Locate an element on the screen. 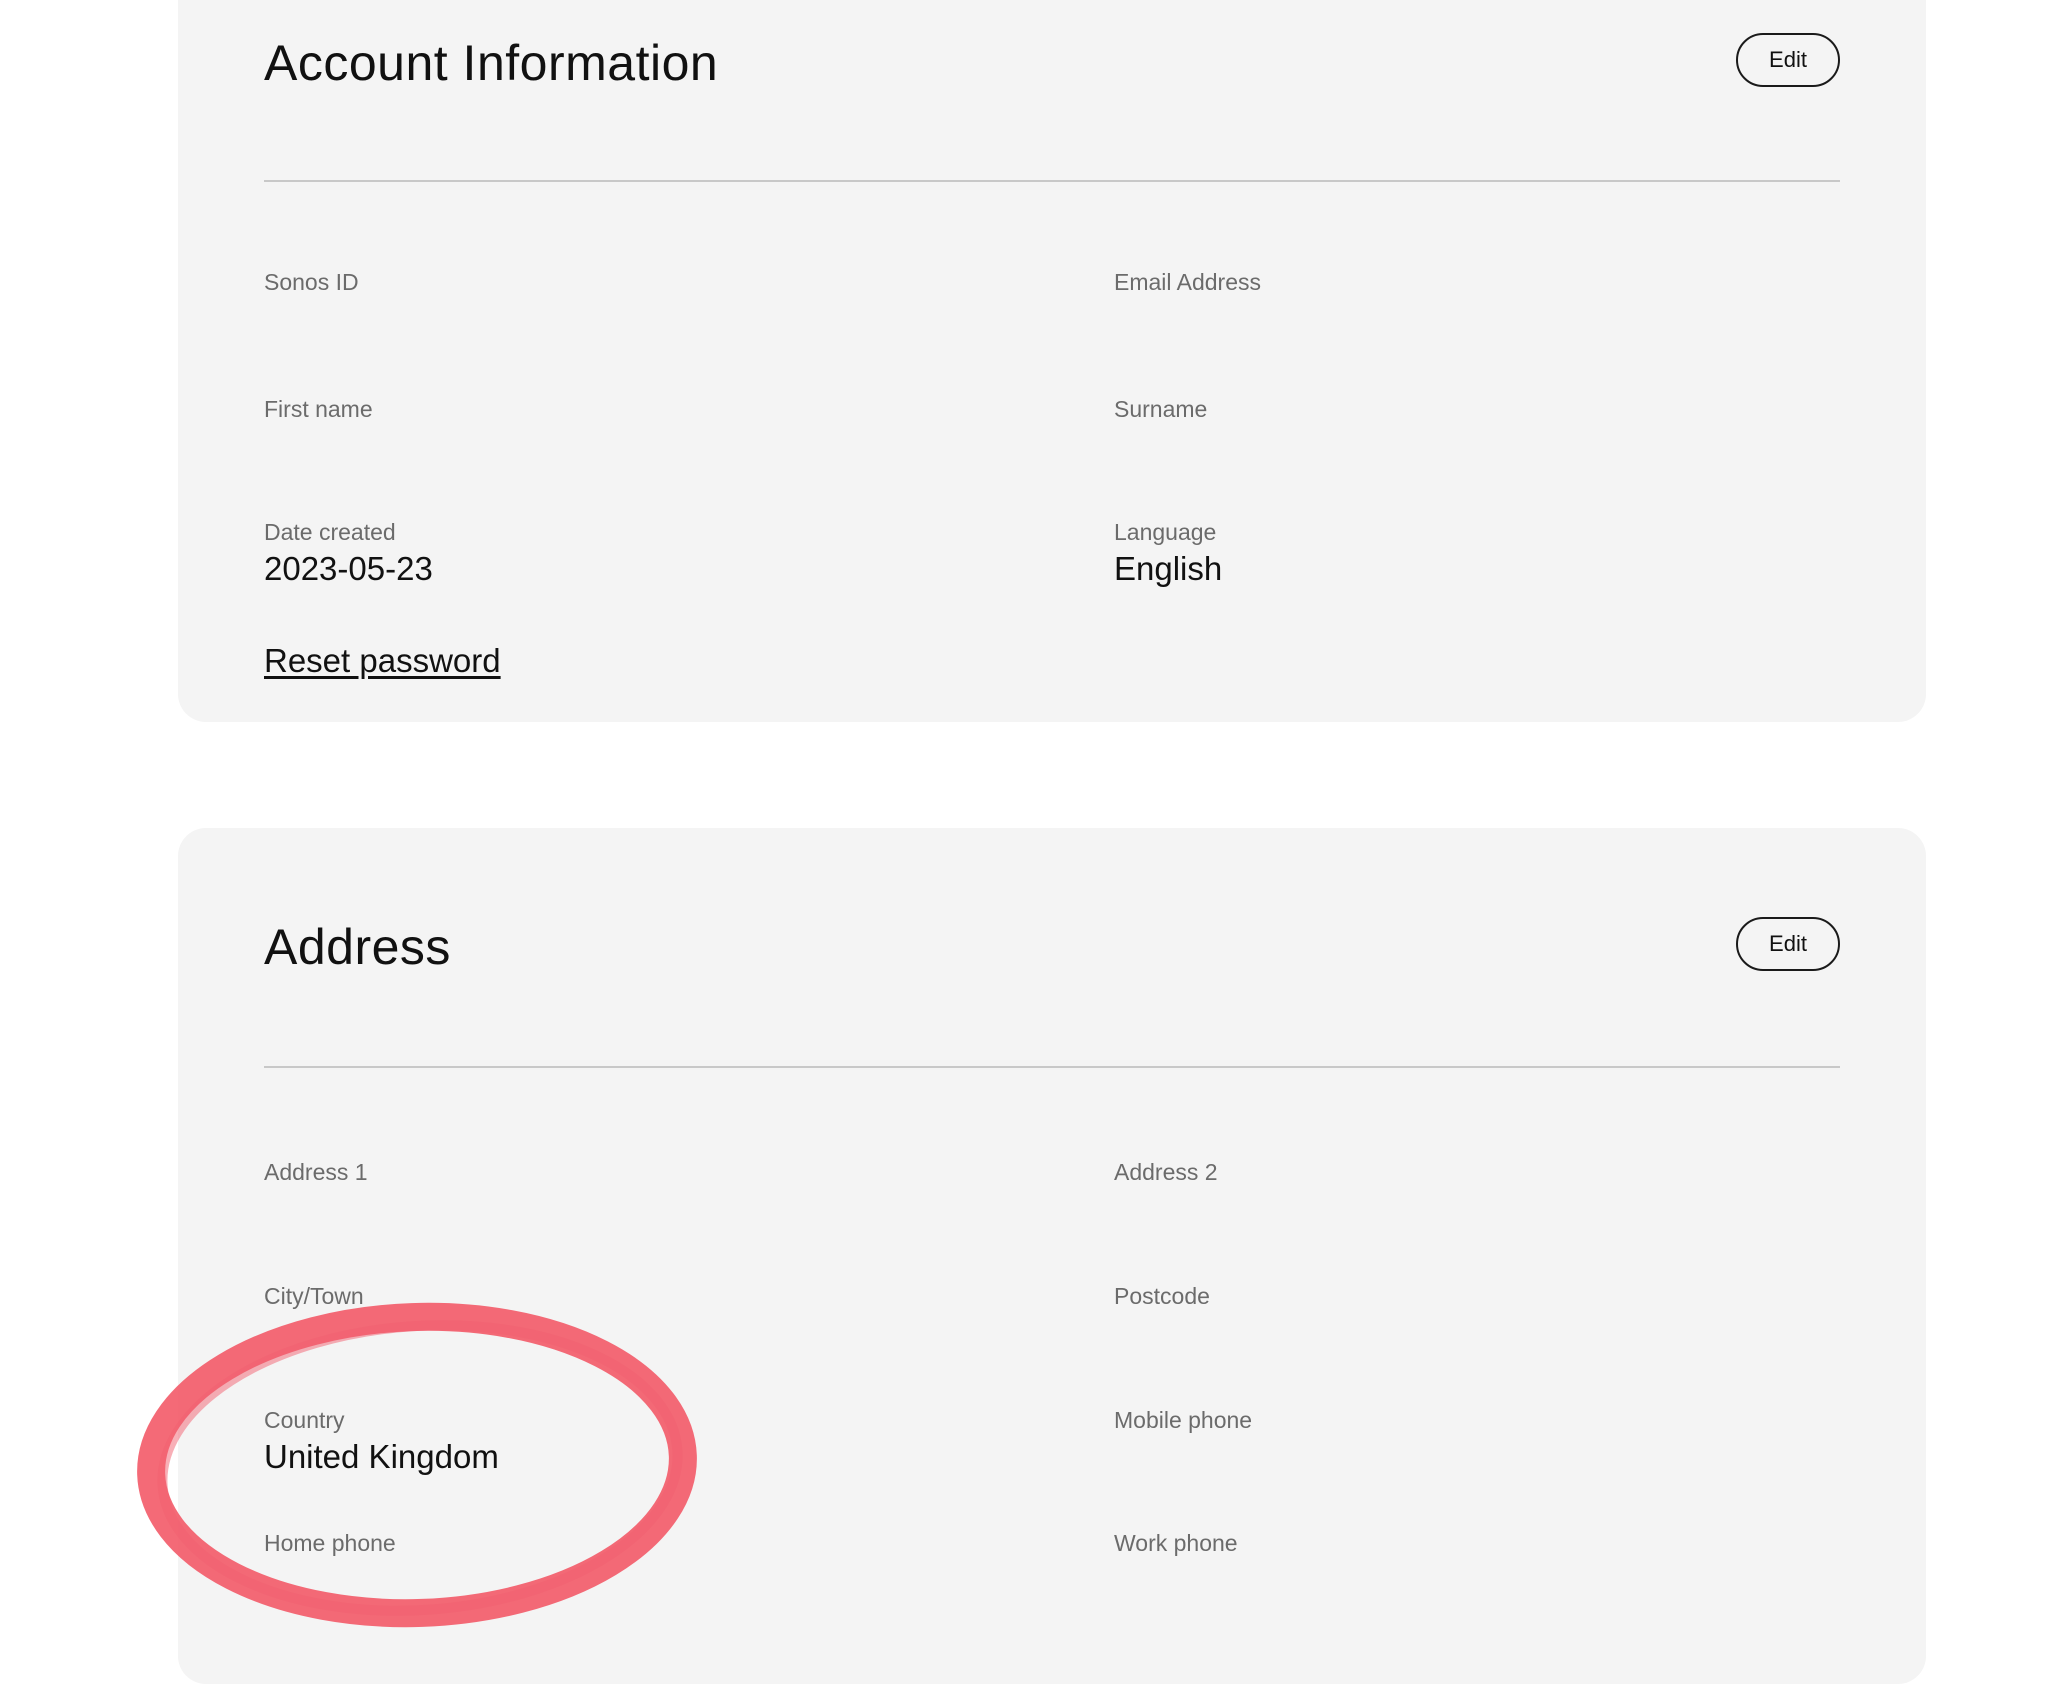 The height and width of the screenshot is (1686, 2049). home-phone-label: Home phone is located at coordinates (330, 1543).